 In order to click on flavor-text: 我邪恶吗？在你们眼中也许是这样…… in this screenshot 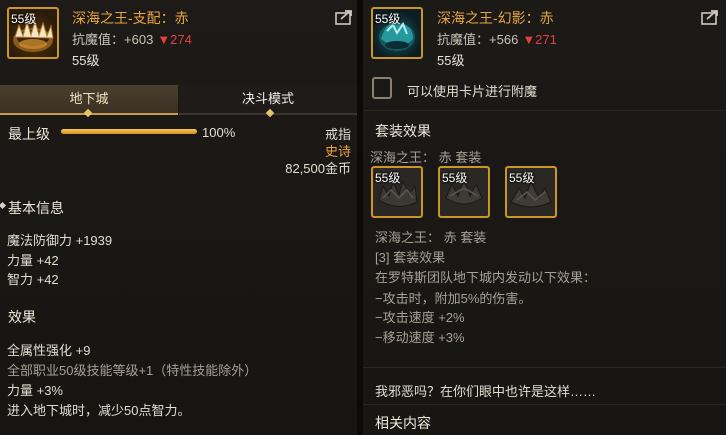, I will do `click(486, 391)`.